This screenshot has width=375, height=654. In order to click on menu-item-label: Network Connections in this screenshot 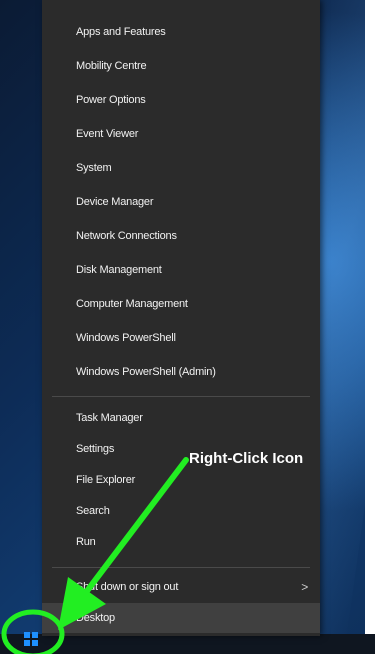, I will do `click(126, 236)`.